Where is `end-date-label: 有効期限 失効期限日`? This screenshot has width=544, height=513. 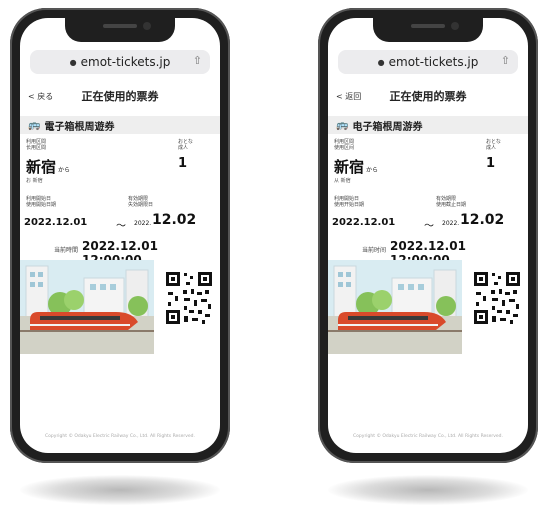
end-date-label: 有効期限 失効期限日 is located at coordinates (141, 202).